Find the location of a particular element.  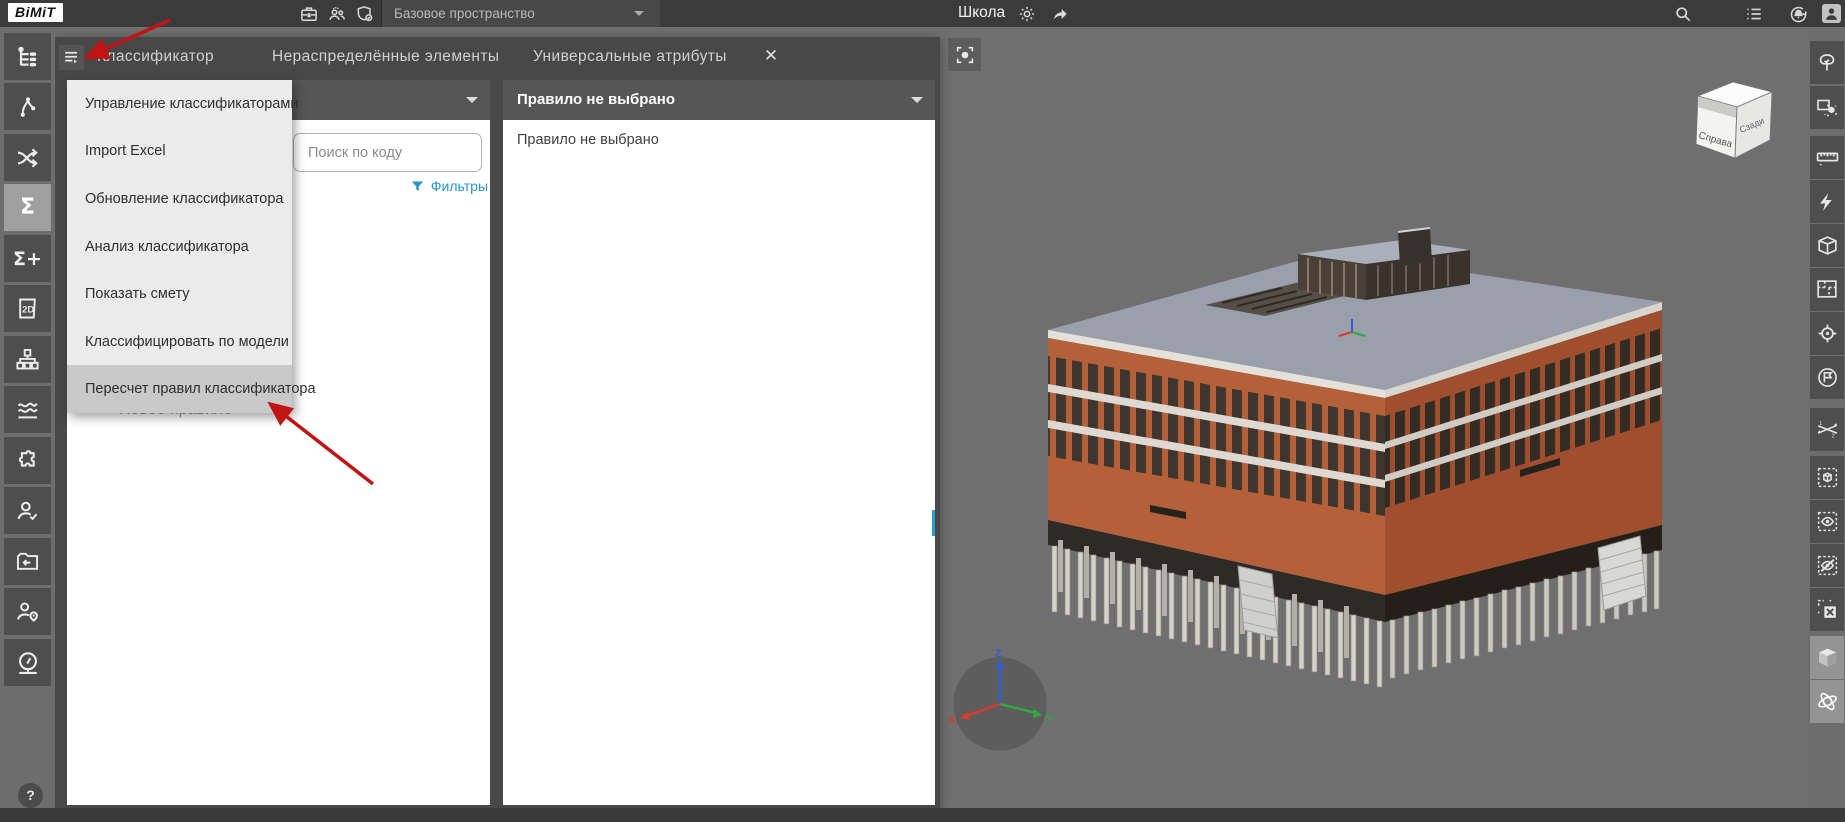

top-bar: BiMiT Базовое пространство Школа is located at coordinates (922, 13).